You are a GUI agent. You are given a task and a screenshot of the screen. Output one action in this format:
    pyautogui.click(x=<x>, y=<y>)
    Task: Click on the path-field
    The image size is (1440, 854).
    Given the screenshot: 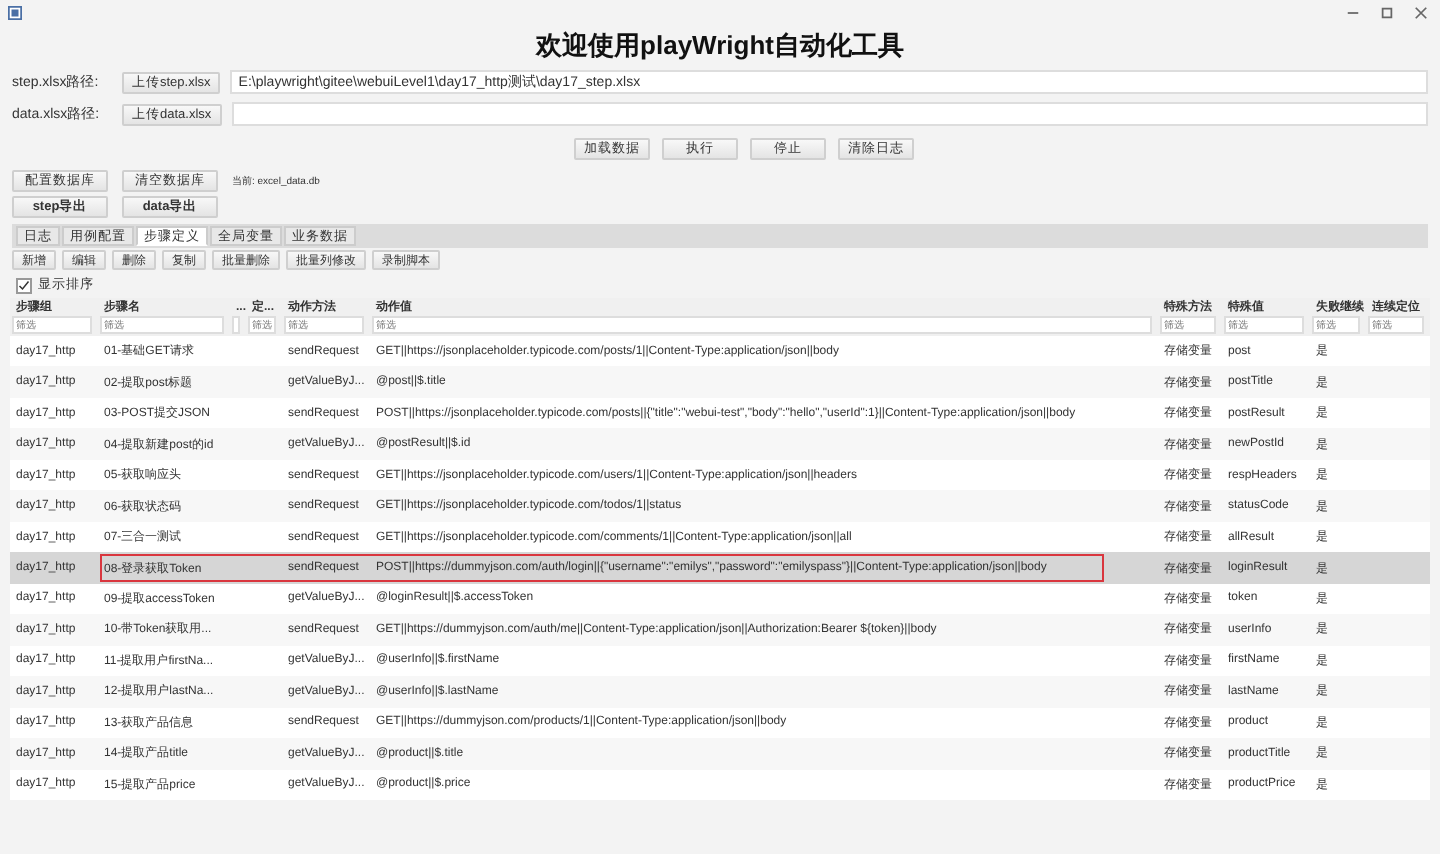 What is the action you would take?
    pyautogui.click(x=829, y=114)
    